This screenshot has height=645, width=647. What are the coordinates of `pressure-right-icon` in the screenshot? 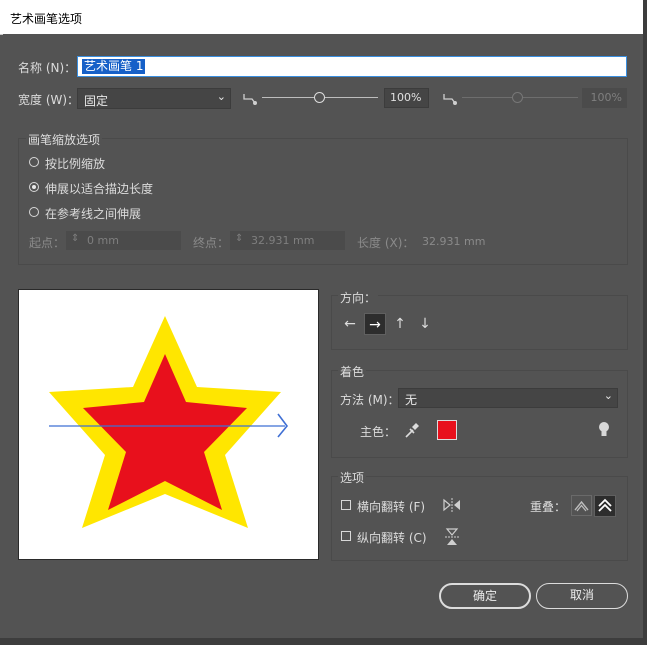 It's located at (450, 99).